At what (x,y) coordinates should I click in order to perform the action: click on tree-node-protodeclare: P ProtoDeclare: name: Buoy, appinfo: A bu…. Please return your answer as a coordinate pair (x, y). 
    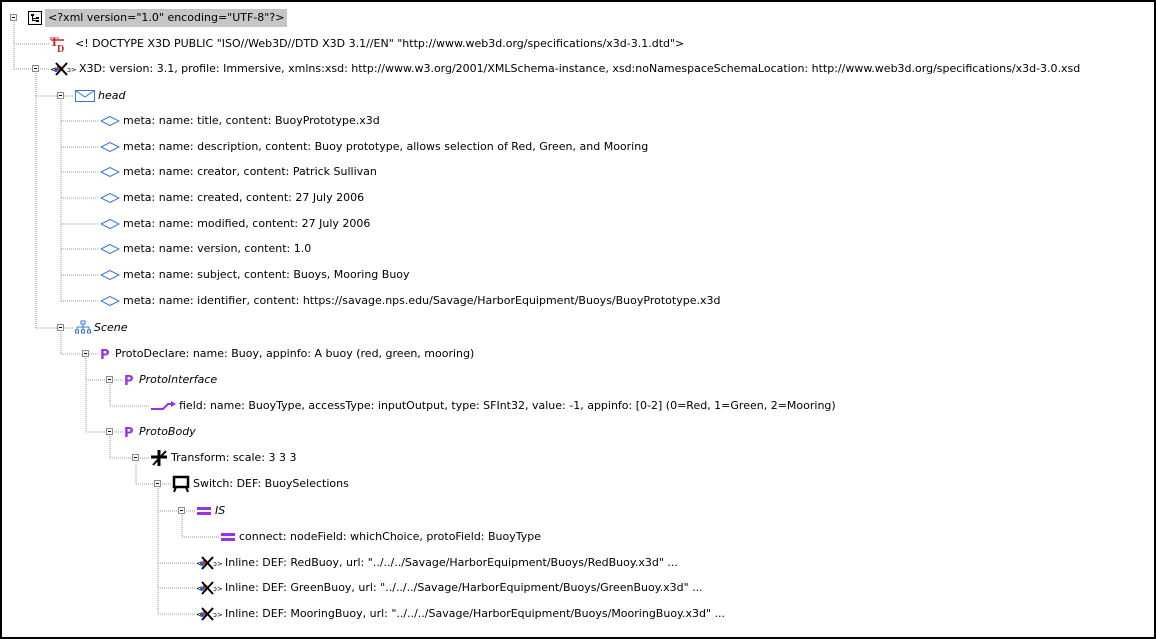
    Looking at the image, I should click on (577, 354).